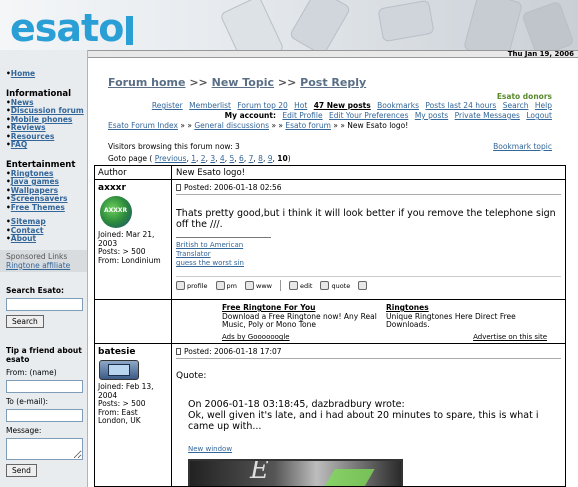  I want to click on new-window-link: New window, so click(374, 449).